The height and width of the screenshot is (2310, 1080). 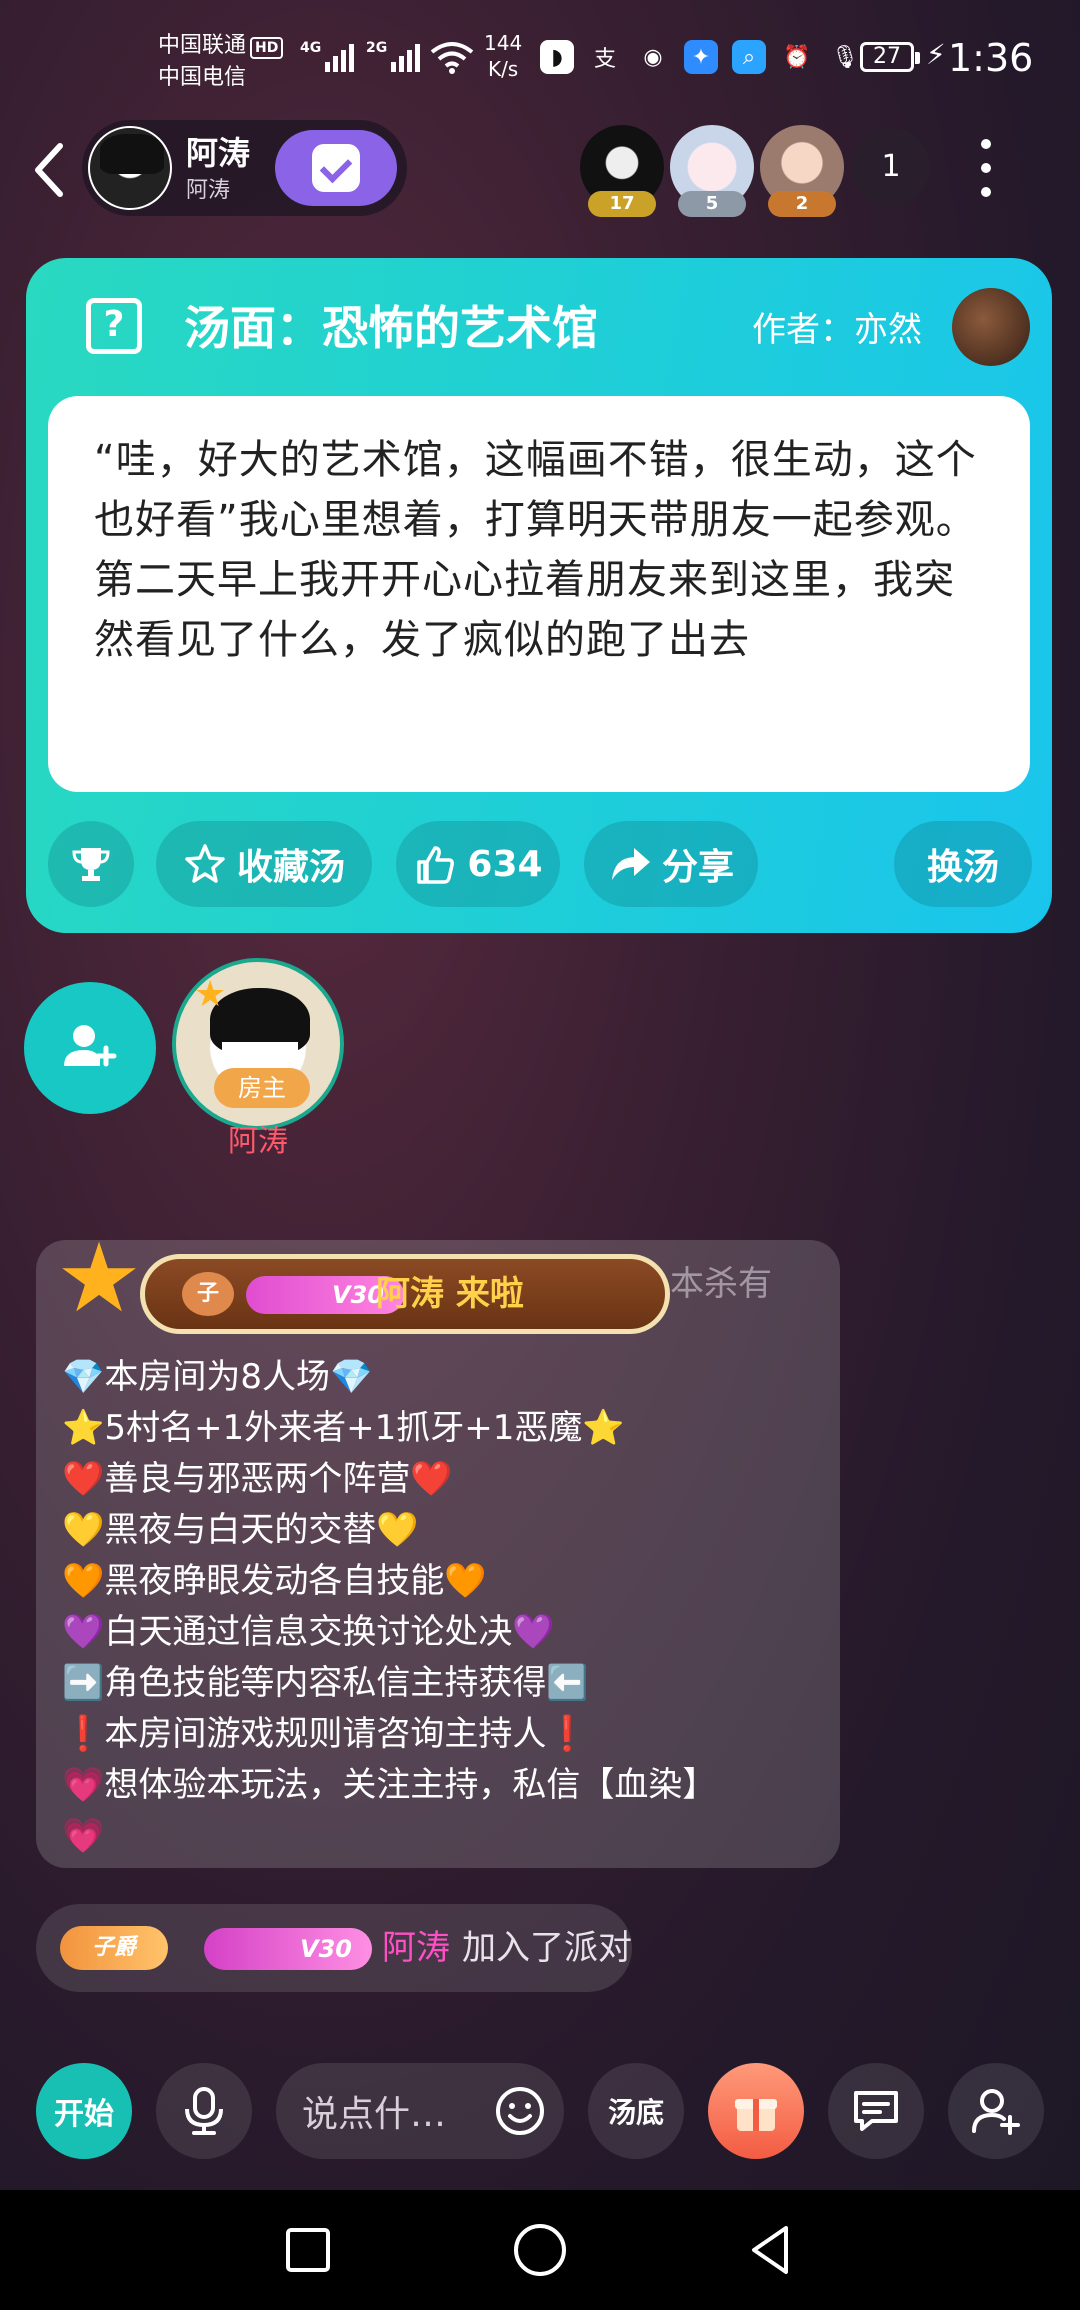 I want to click on recents-button, so click(x=308, y=2250).